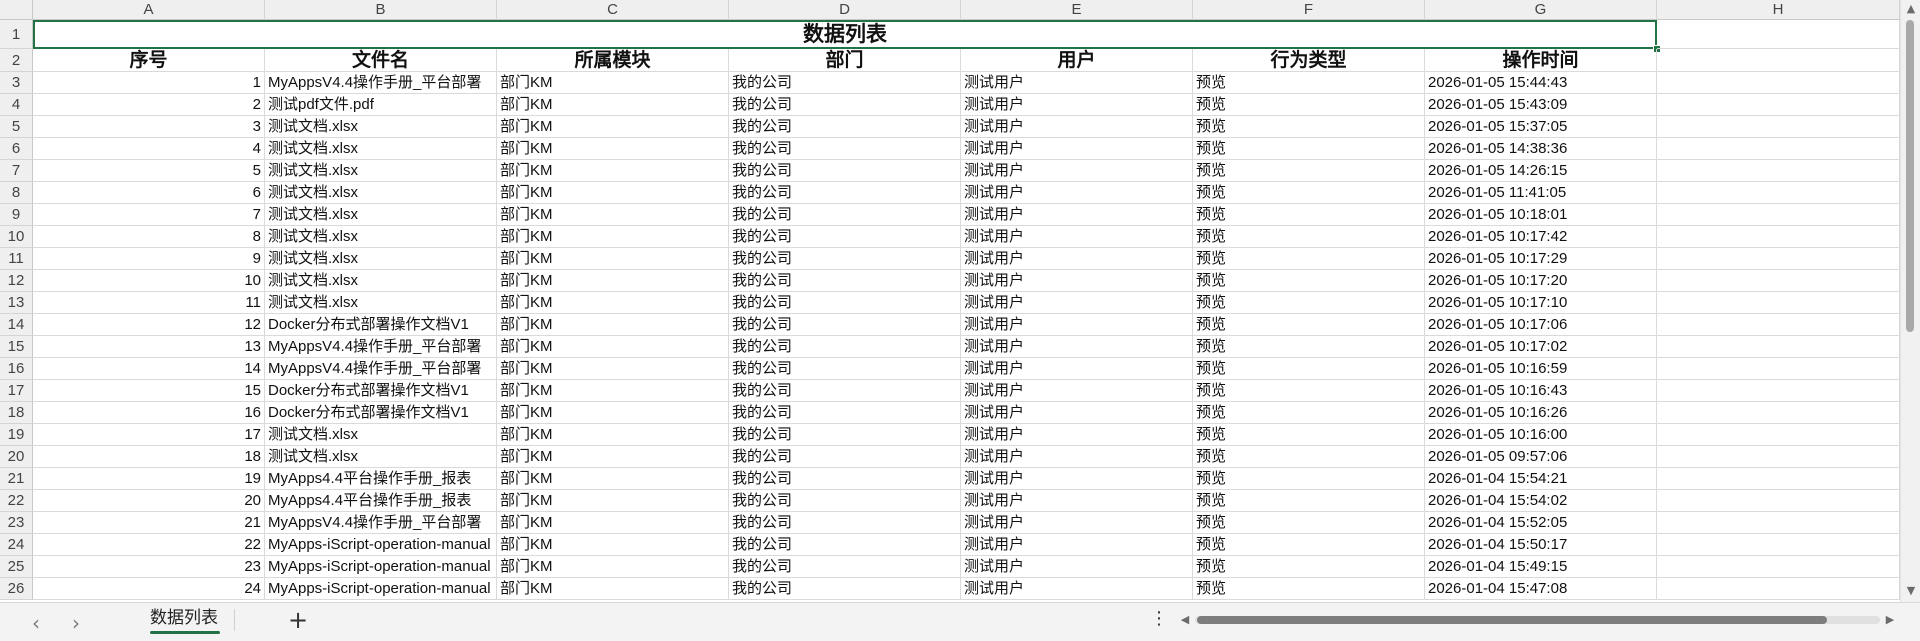 The width and height of the screenshot is (1920, 641). Describe the element at coordinates (1541, 545) in the screenshot. I see `table-cell: 2026-01-04 15:50:17` at that location.